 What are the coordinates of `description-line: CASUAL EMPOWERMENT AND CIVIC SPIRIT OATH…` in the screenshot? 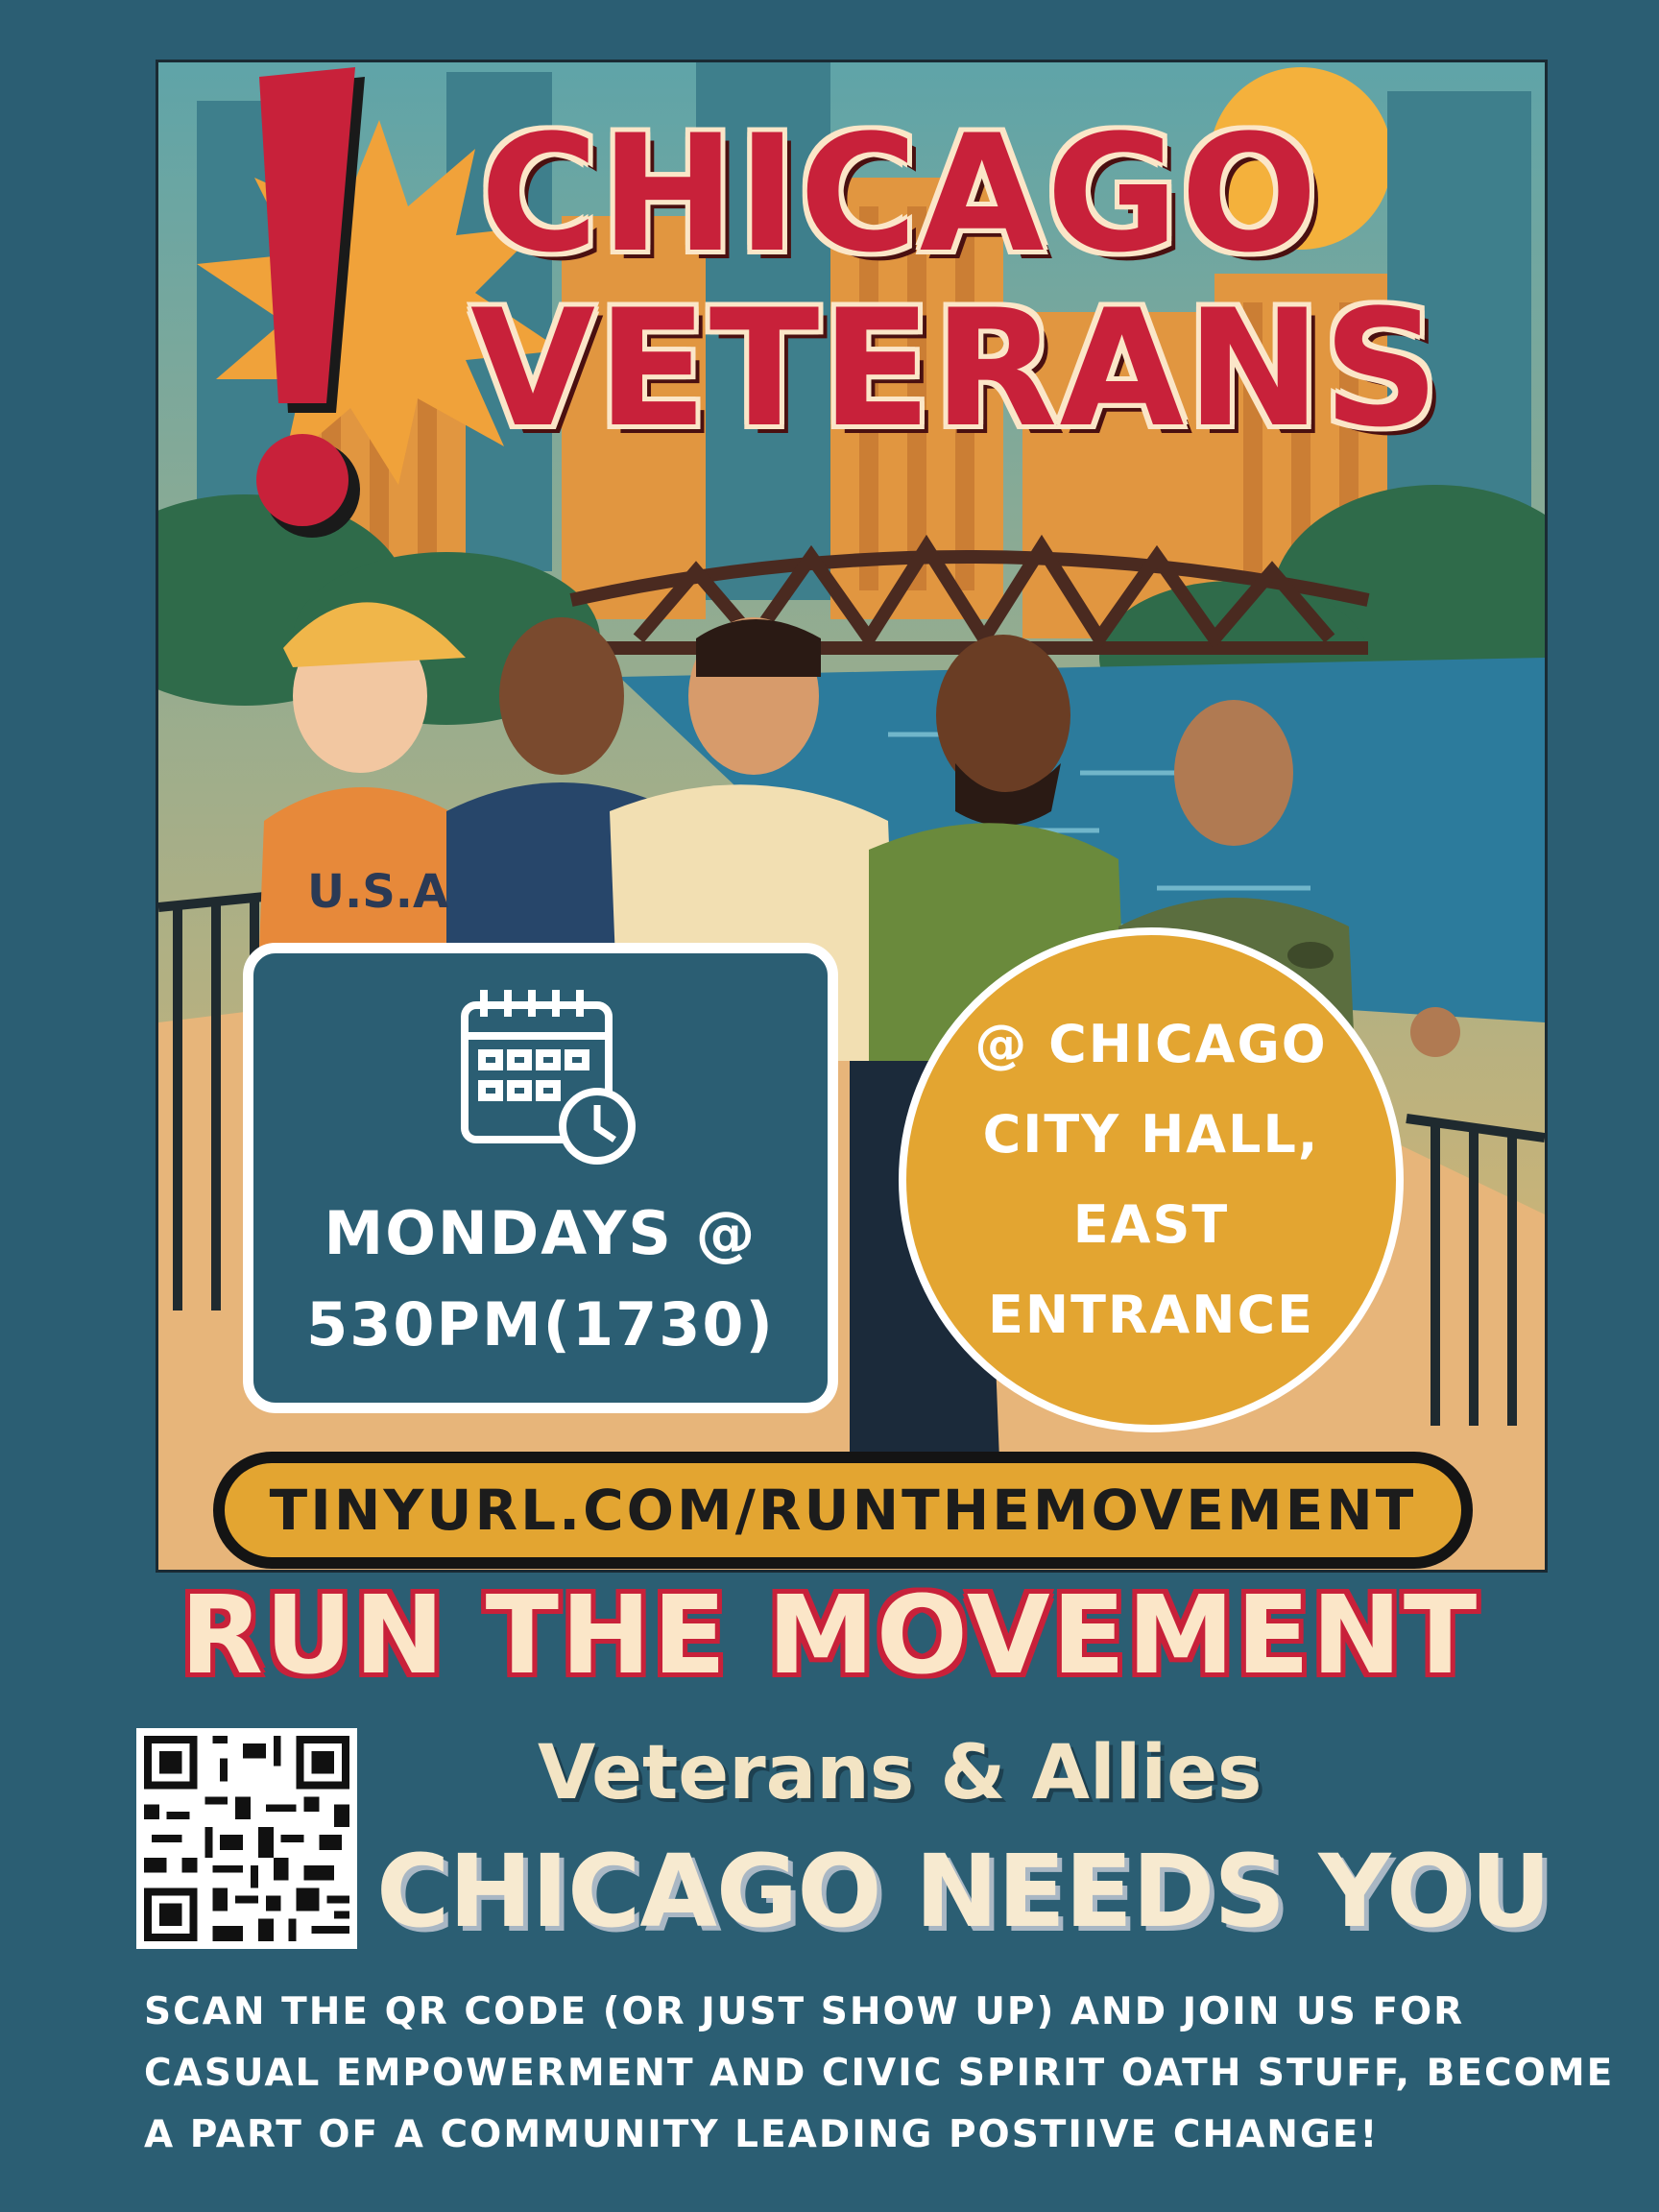 It's located at (879, 2073).